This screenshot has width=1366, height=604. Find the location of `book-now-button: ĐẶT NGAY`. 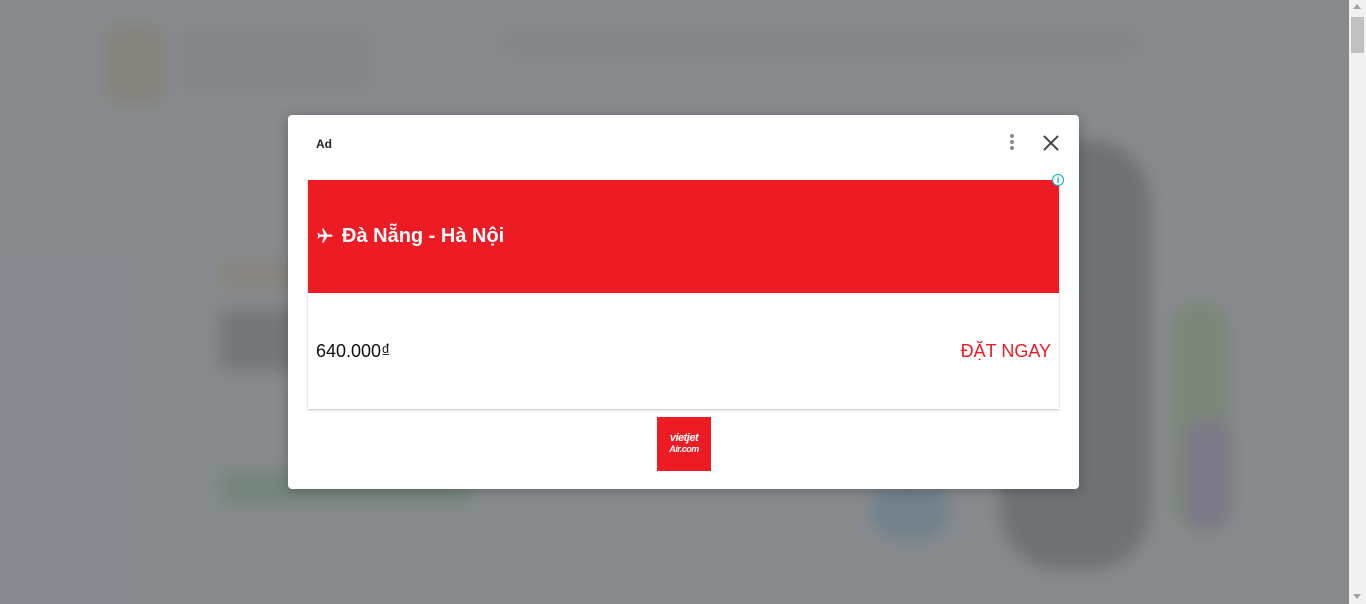

book-now-button: ĐẶT NGAY is located at coordinates (1006, 351).